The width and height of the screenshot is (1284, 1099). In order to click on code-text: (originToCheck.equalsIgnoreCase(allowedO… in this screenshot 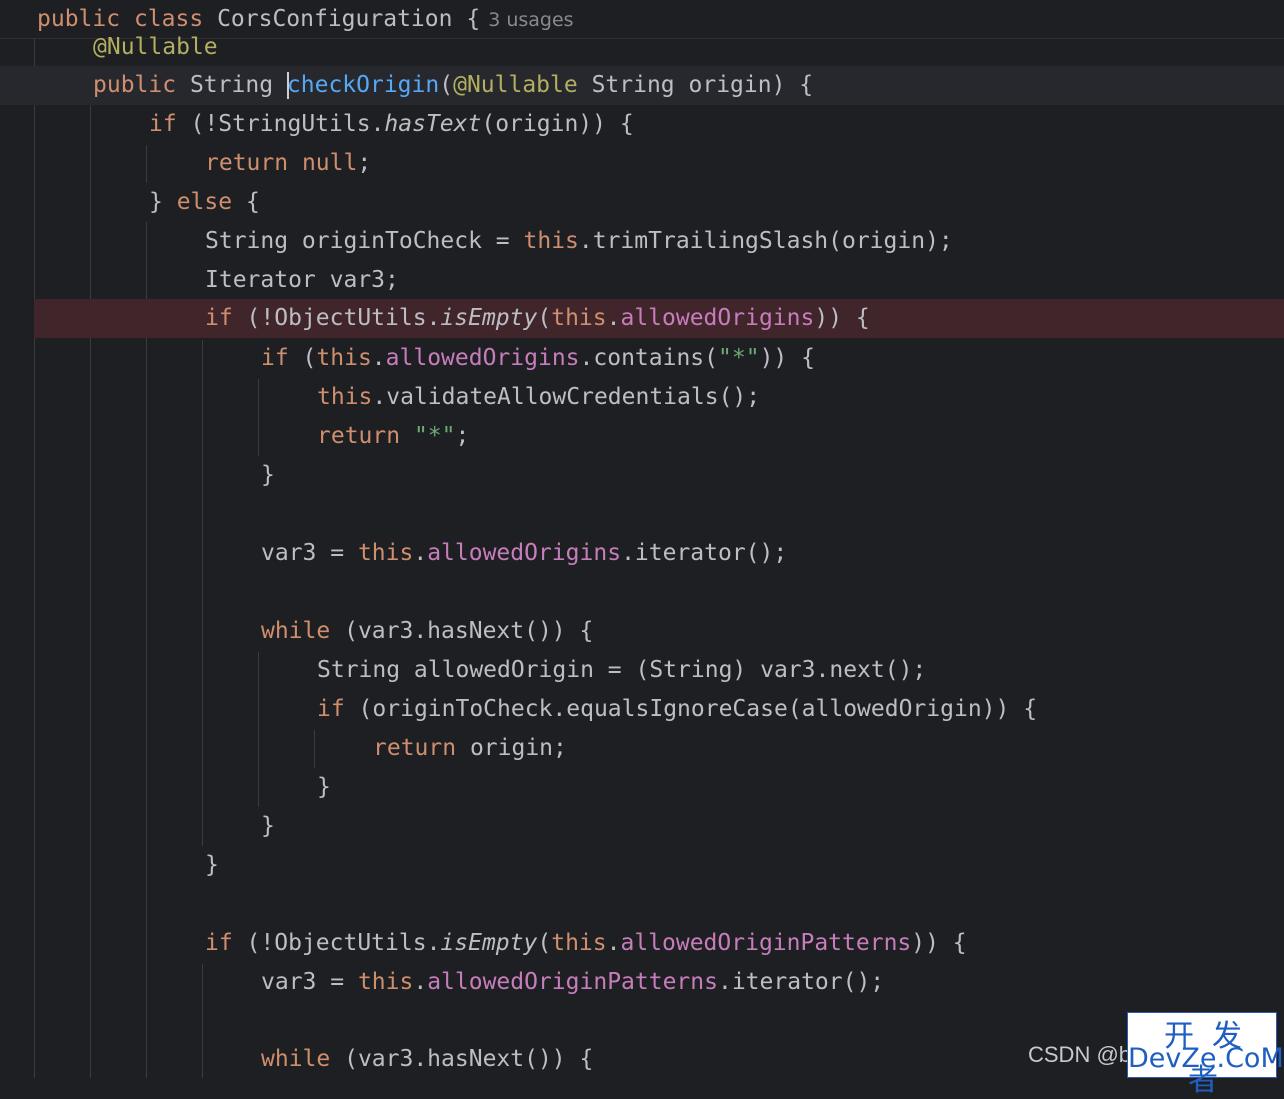, I will do `click(691, 709)`.